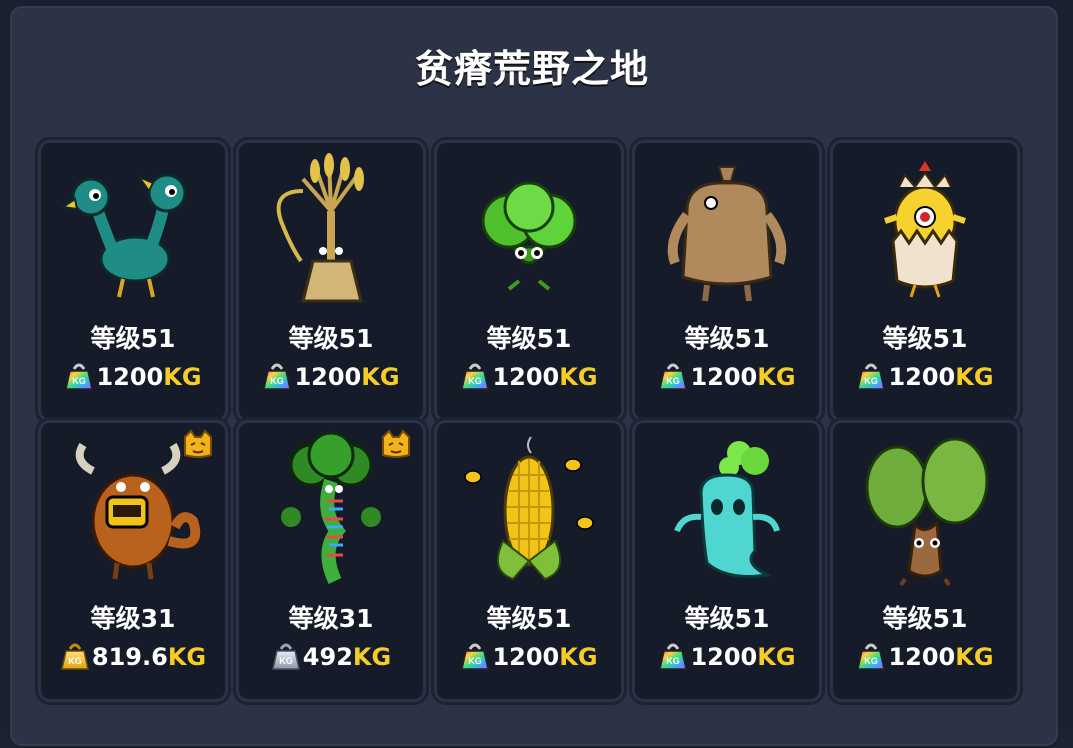 This screenshot has height=748, width=1073. What do you see at coordinates (331, 656) in the screenshot?
I see `weight-label: KG 492KG` at bounding box center [331, 656].